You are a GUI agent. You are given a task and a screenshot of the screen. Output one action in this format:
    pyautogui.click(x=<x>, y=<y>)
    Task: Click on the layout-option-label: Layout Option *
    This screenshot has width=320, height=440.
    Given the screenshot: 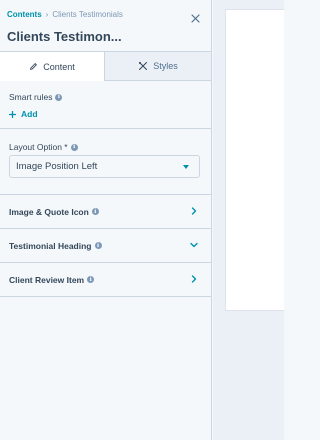 What is the action you would take?
    pyautogui.click(x=38, y=147)
    